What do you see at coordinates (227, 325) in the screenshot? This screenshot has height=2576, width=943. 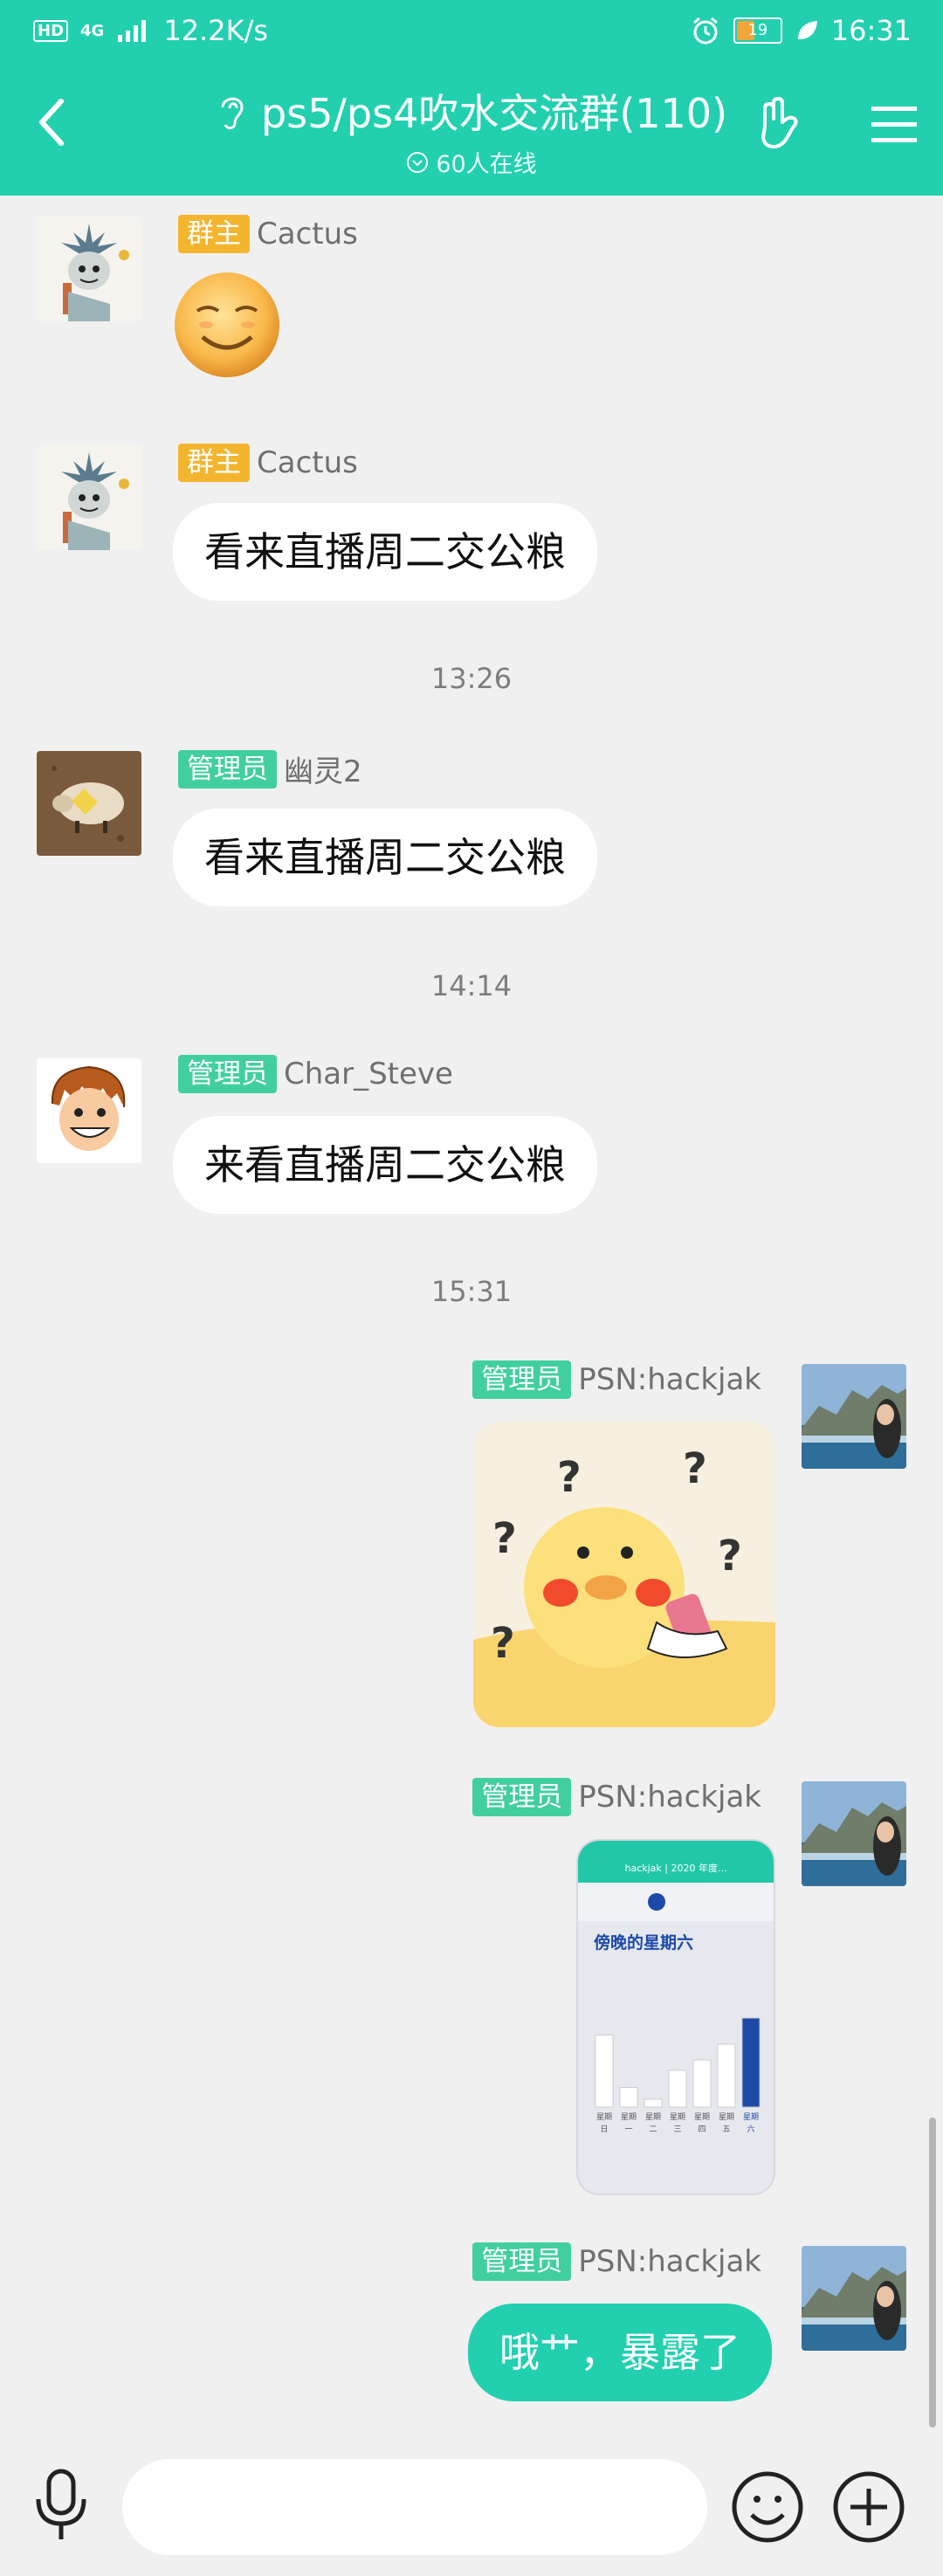 I see `smile-emoji-sticker` at bounding box center [227, 325].